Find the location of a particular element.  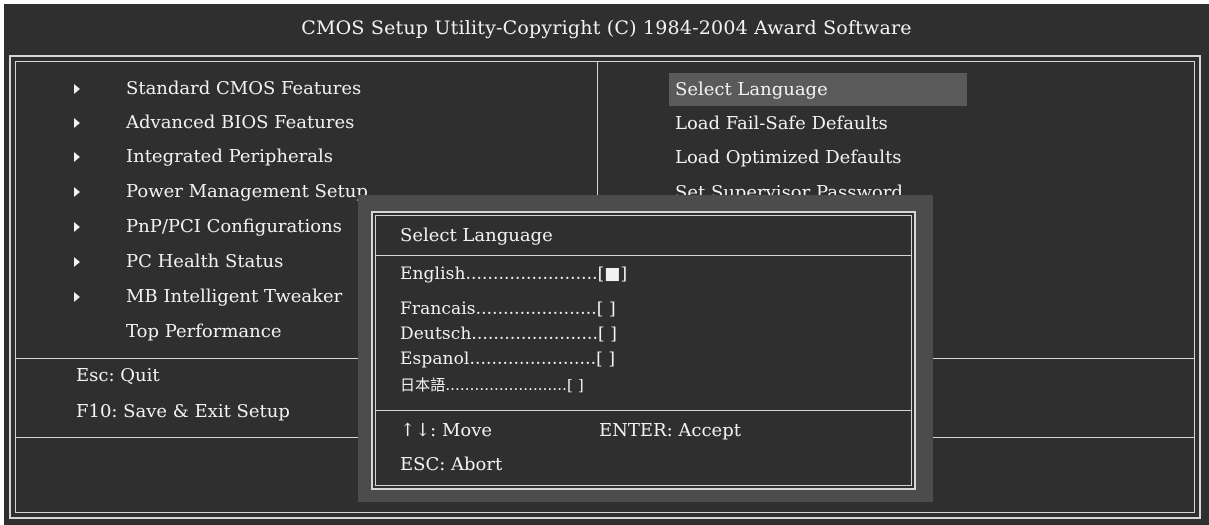

dialog-title: Select Language is located at coordinates (476, 235).